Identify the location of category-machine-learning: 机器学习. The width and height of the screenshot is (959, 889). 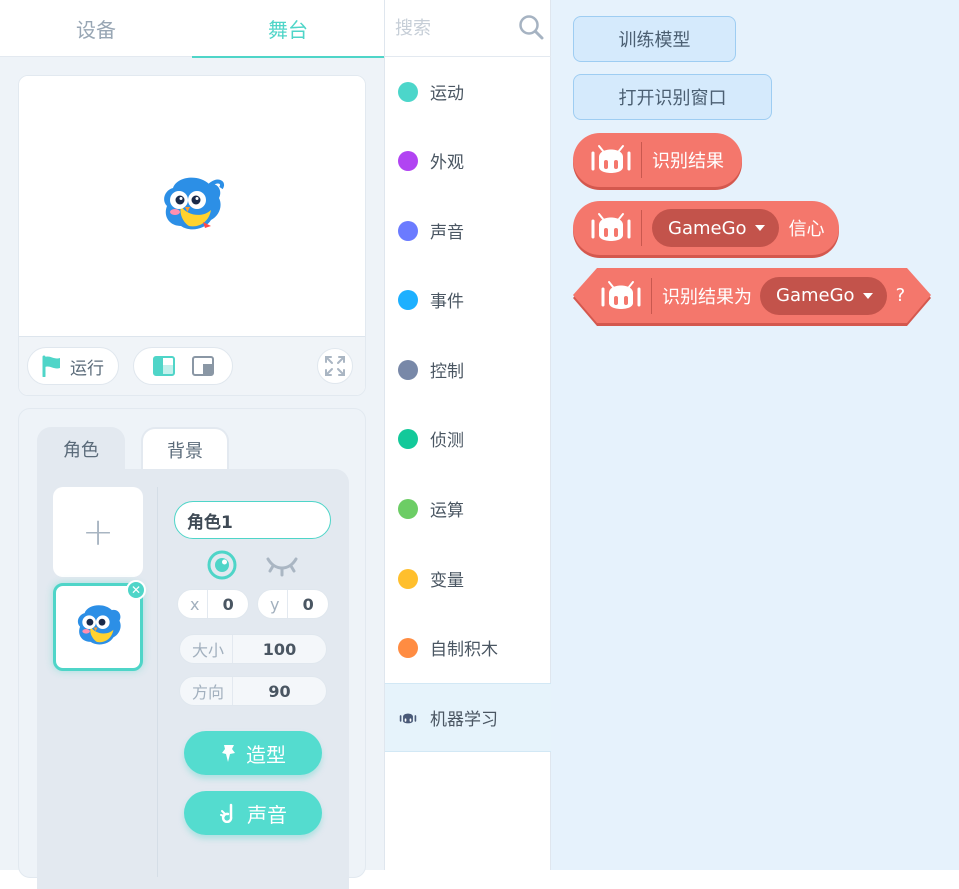
(468, 717).